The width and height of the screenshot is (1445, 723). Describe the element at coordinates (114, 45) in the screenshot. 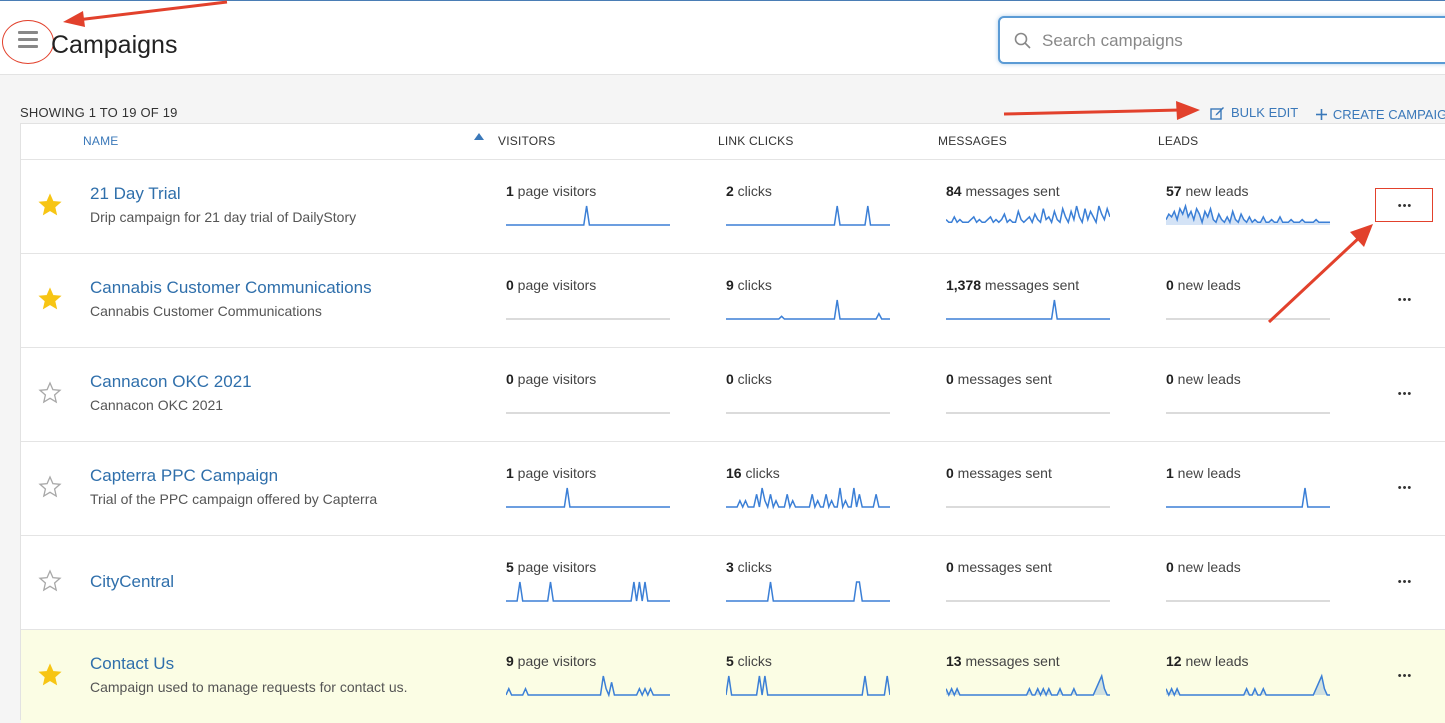

I see `page-title: Campaigns` at that location.